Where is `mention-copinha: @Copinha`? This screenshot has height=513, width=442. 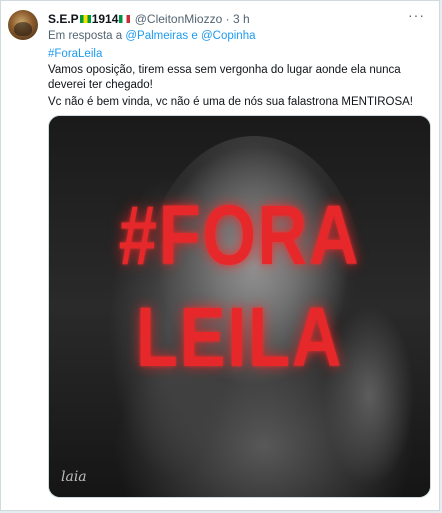 mention-copinha: @Copinha is located at coordinates (228, 36).